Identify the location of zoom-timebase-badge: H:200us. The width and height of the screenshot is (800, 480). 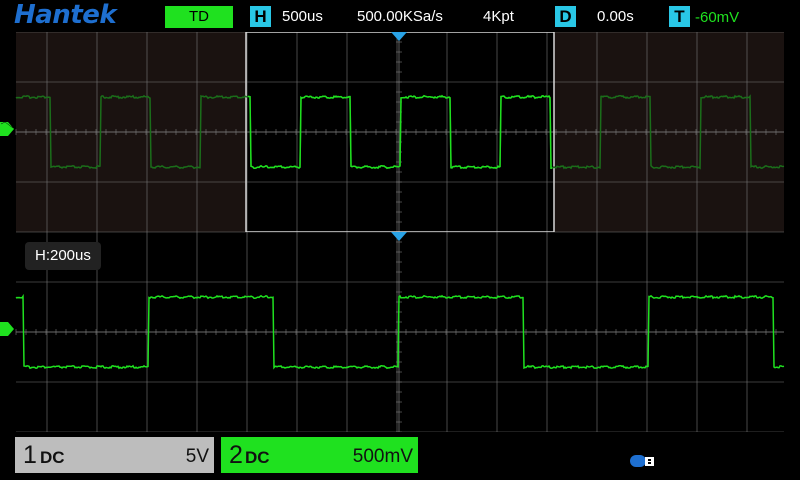
(63, 256).